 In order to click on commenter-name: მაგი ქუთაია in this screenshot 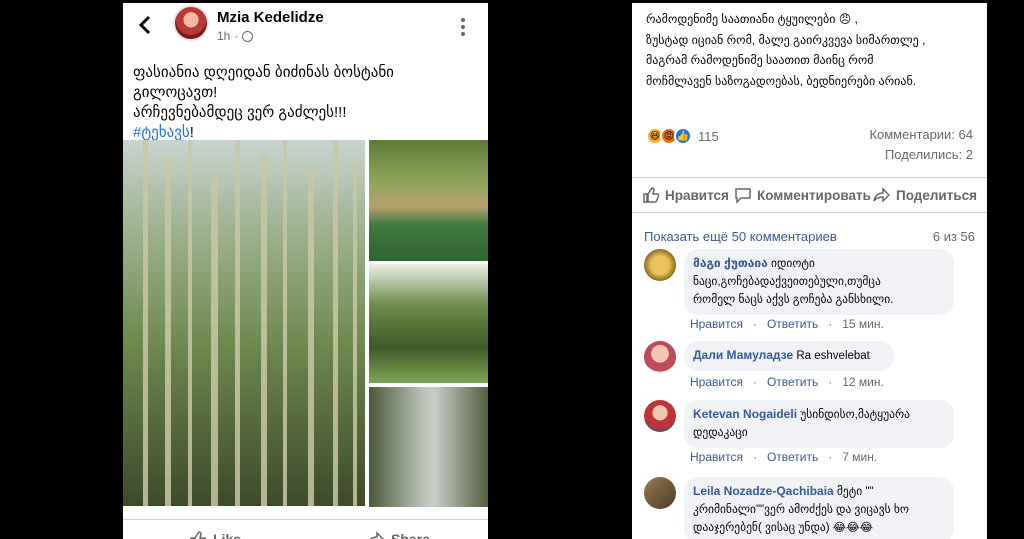, I will do `click(730, 263)`.